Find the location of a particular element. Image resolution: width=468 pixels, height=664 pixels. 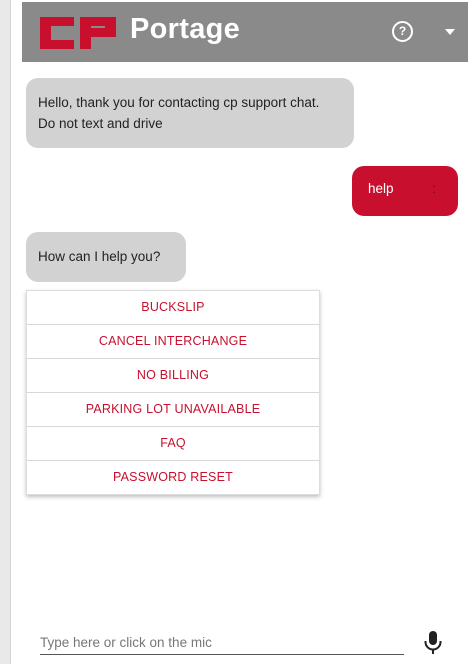

user-message: help : is located at coordinates (405, 191).